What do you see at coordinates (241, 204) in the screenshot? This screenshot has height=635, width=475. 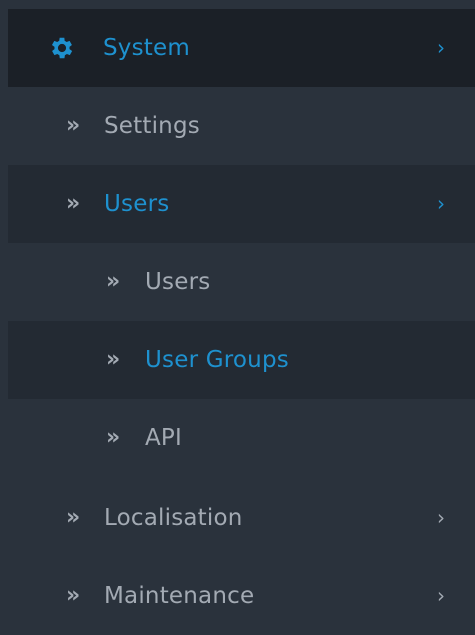 I see `menu-item-users: » Users ›` at bounding box center [241, 204].